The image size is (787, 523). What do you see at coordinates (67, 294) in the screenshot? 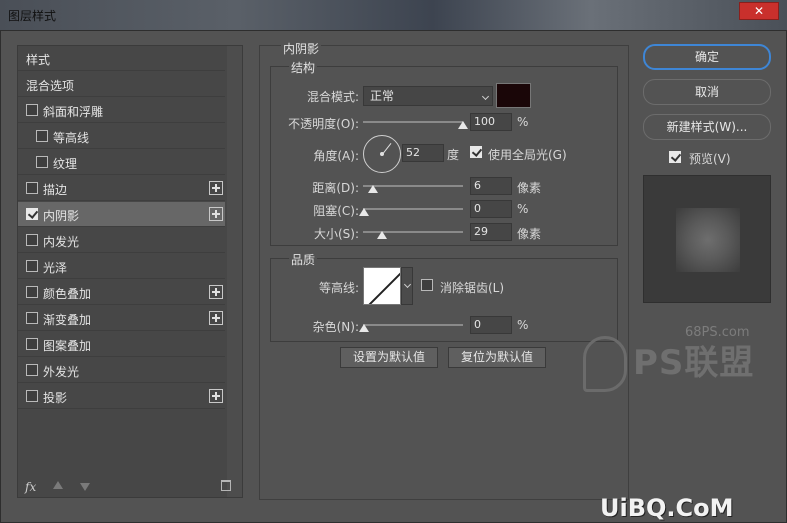
I see `style-list-item-label: 颜色叠加` at bounding box center [67, 294].